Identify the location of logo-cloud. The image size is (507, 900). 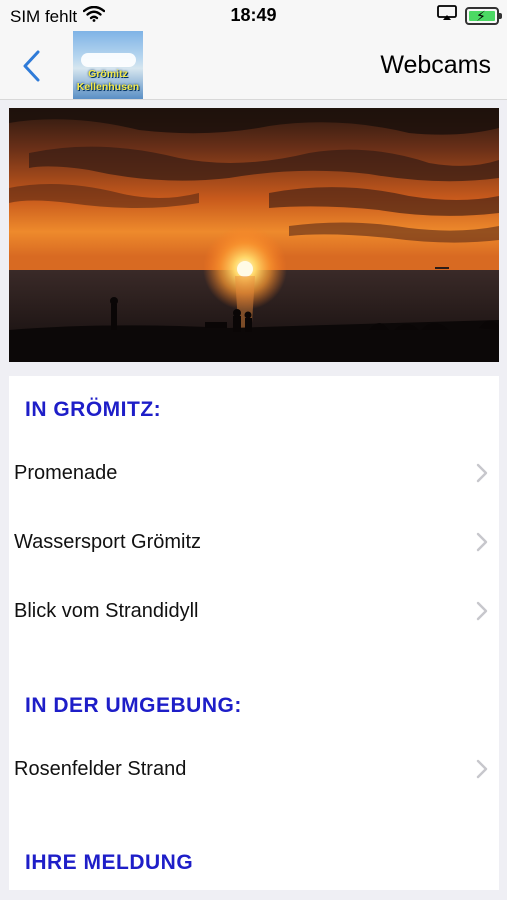
(108, 60).